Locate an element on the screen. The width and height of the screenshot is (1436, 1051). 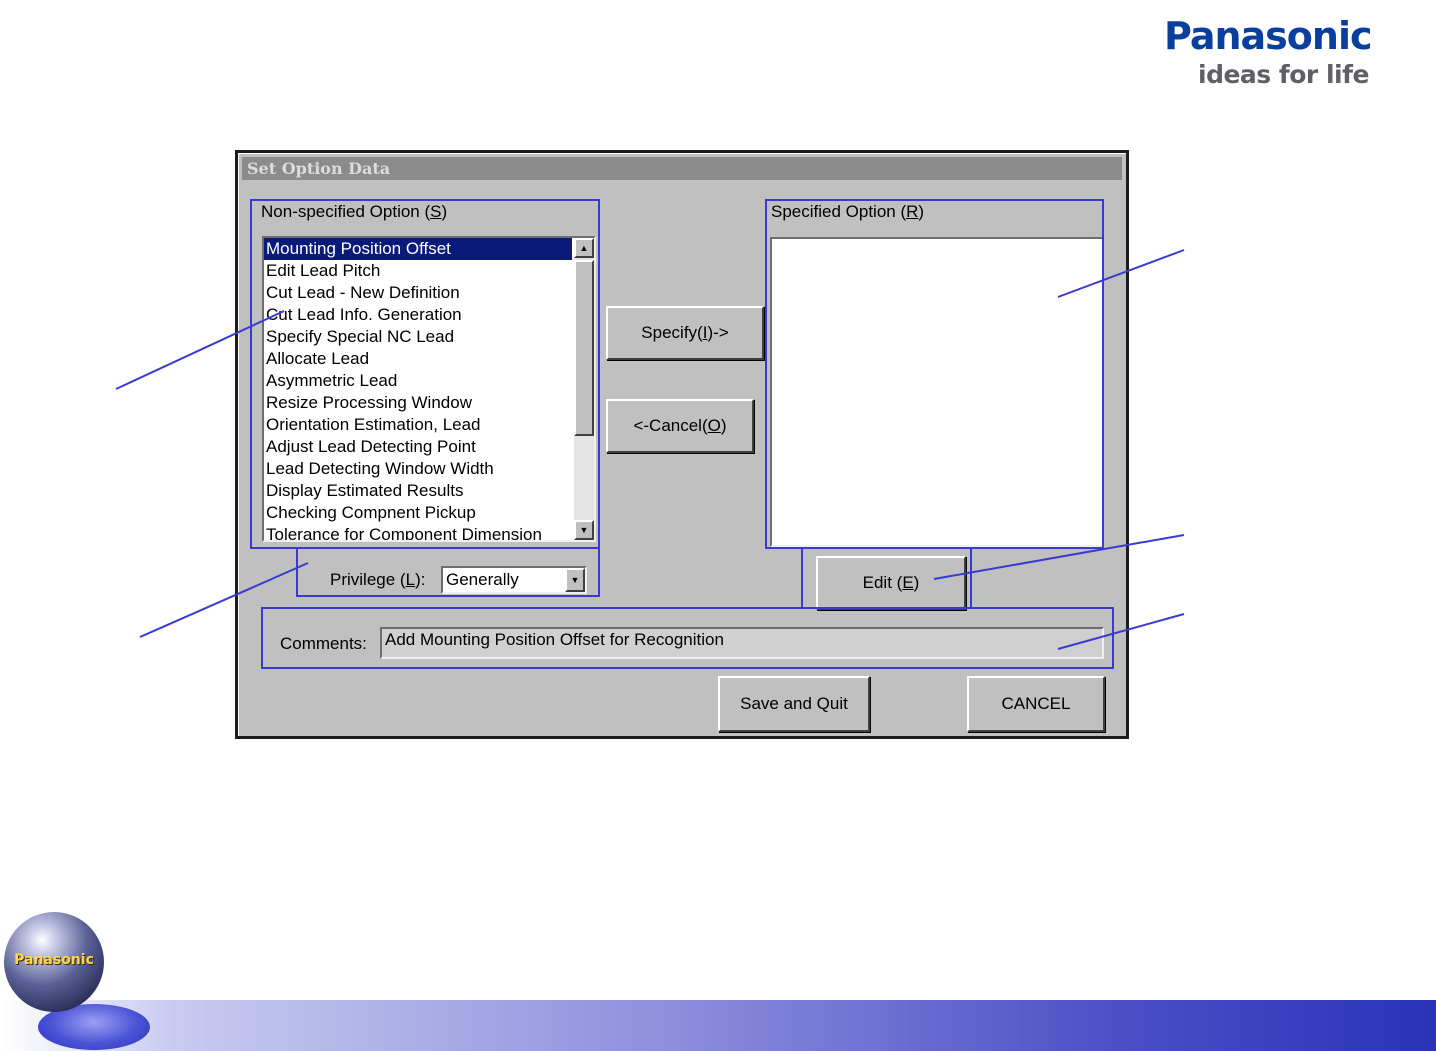
specified-label-end: ) is located at coordinates (921, 211).